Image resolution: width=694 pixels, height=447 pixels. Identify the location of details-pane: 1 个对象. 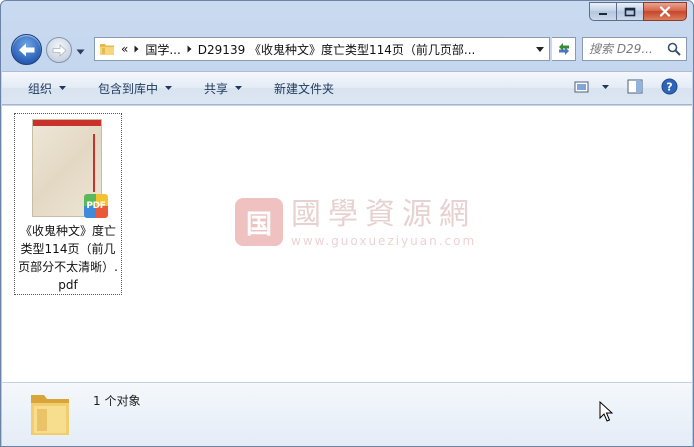
(347, 414).